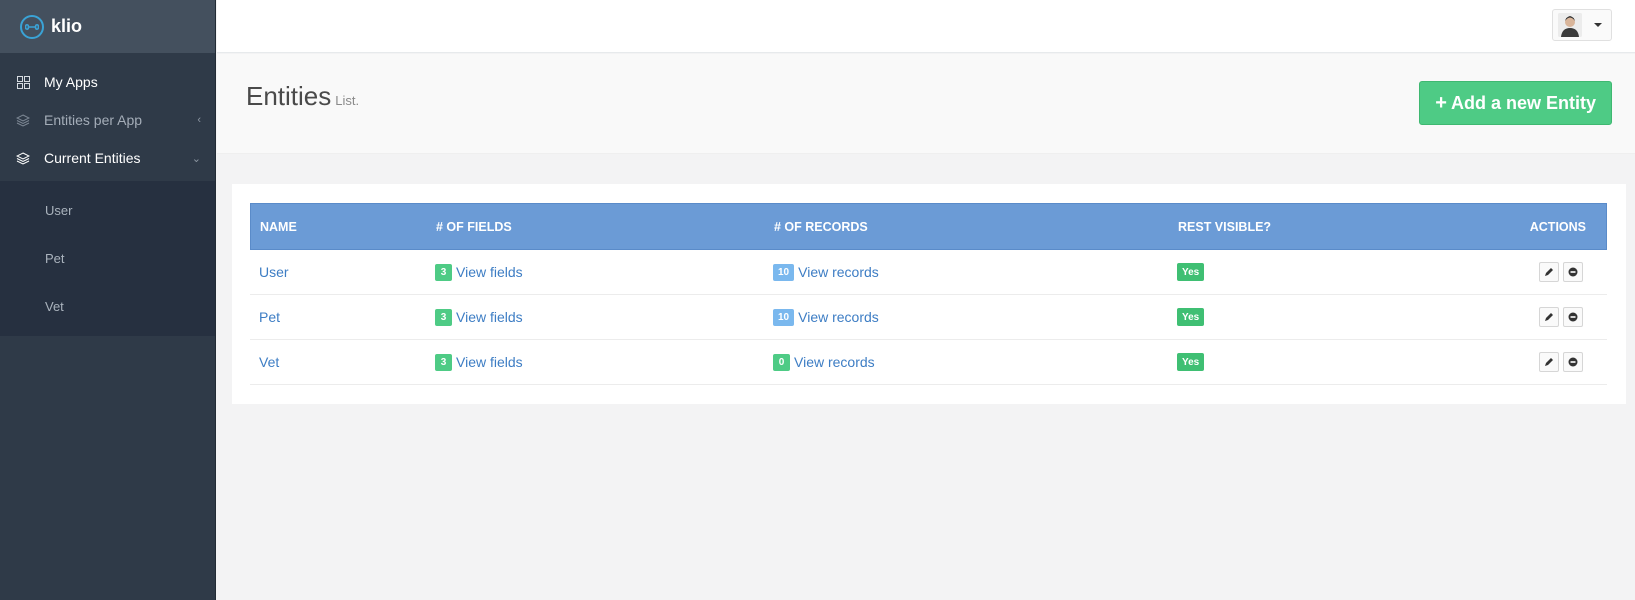  Describe the element at coordinates (1225, 226) in the screenshot. I see `column-header-rest-visible: REST VISIBLE?` at that location.